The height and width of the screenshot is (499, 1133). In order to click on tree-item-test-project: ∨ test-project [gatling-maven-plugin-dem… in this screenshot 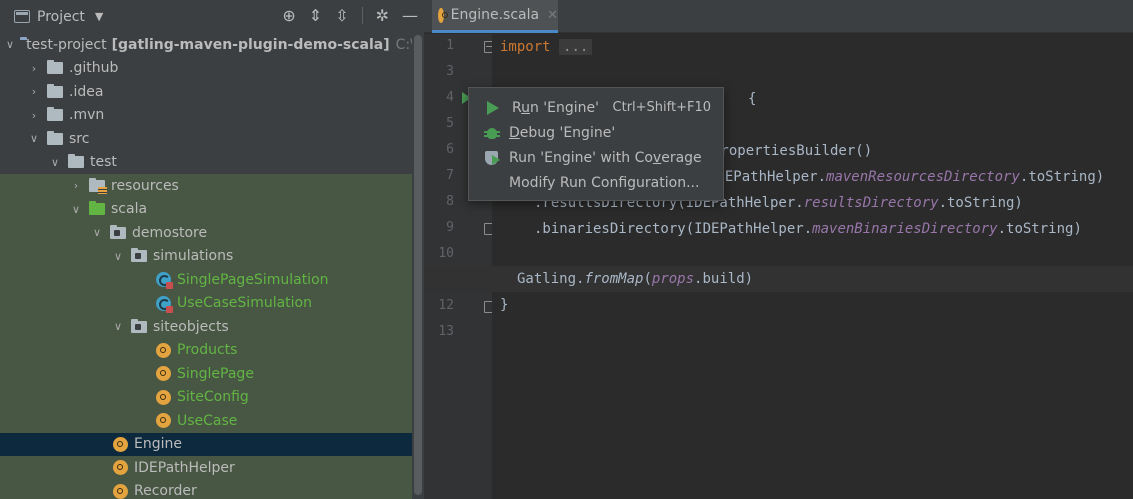, I will do `click(212, 45)`.